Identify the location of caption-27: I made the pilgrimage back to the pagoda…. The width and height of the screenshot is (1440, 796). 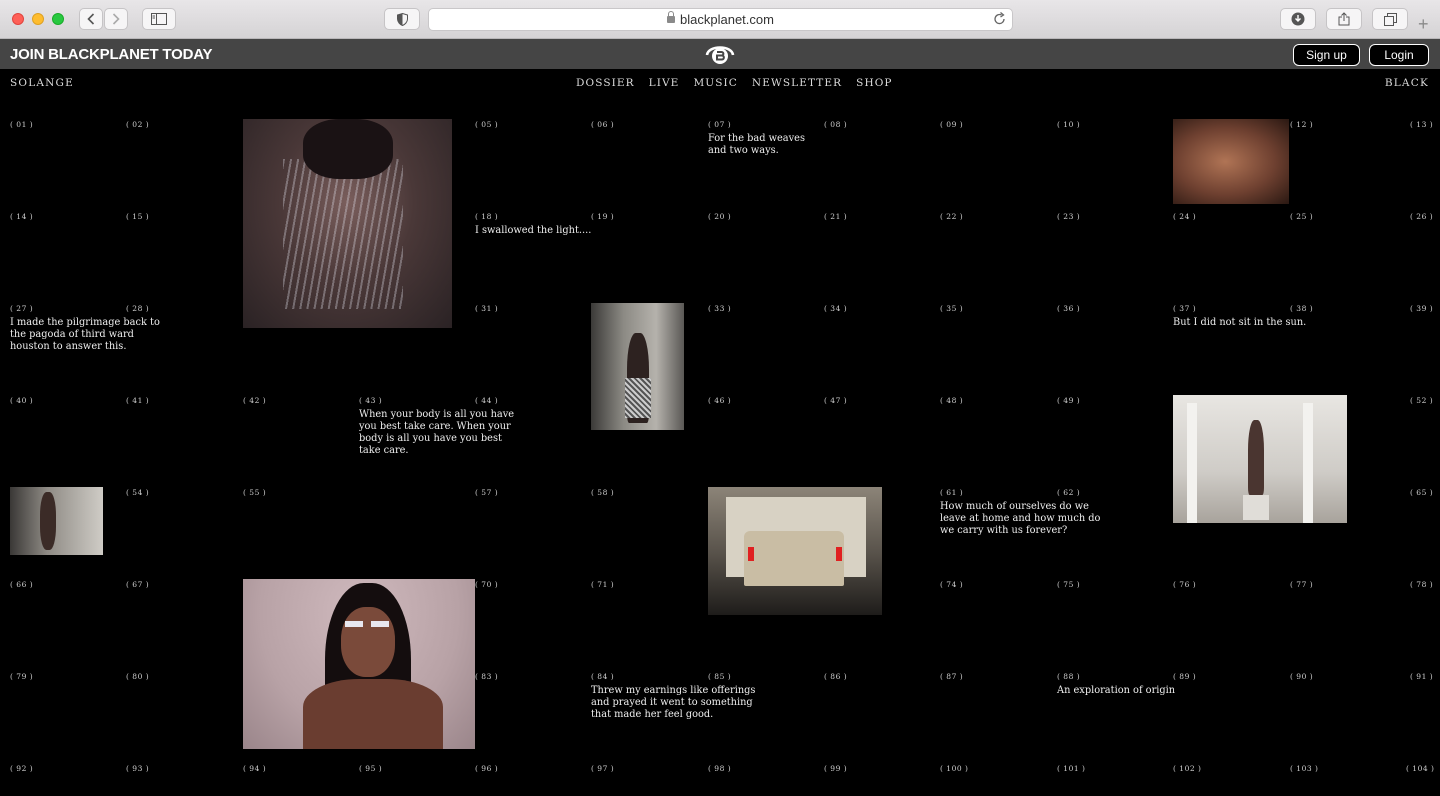
(90, 335).